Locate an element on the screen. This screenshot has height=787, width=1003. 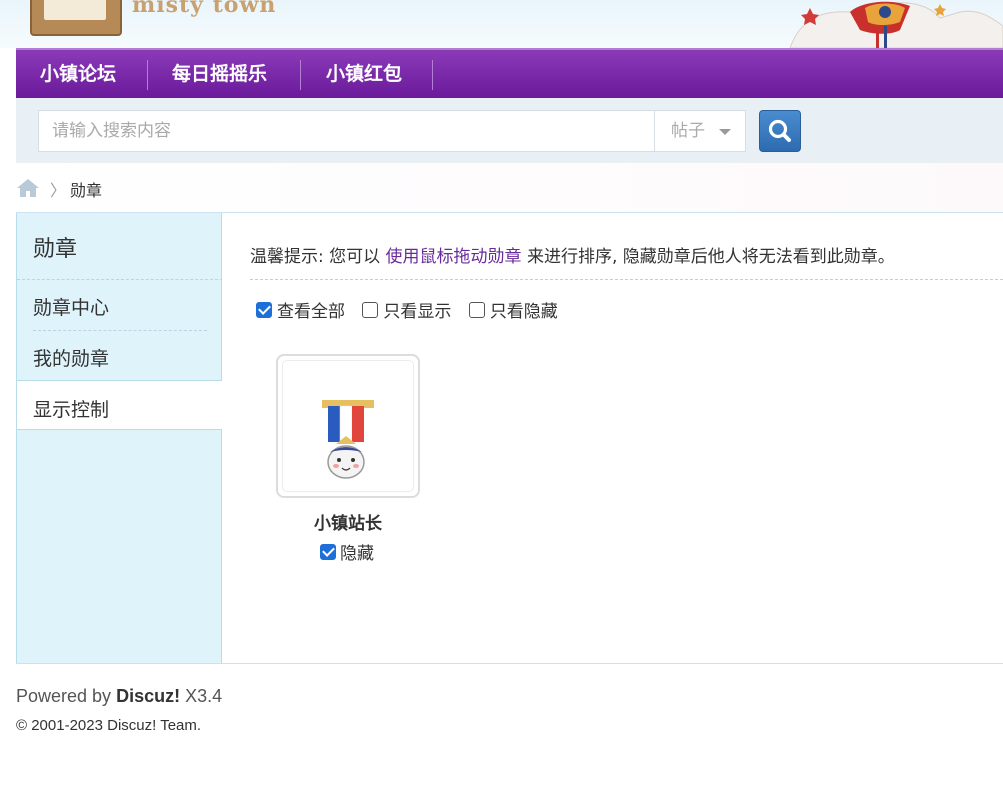
book-logo-icon is located at coordinates (75, 10).